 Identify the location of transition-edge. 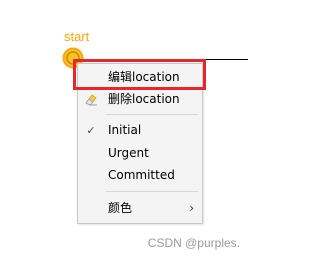
(224, 59).